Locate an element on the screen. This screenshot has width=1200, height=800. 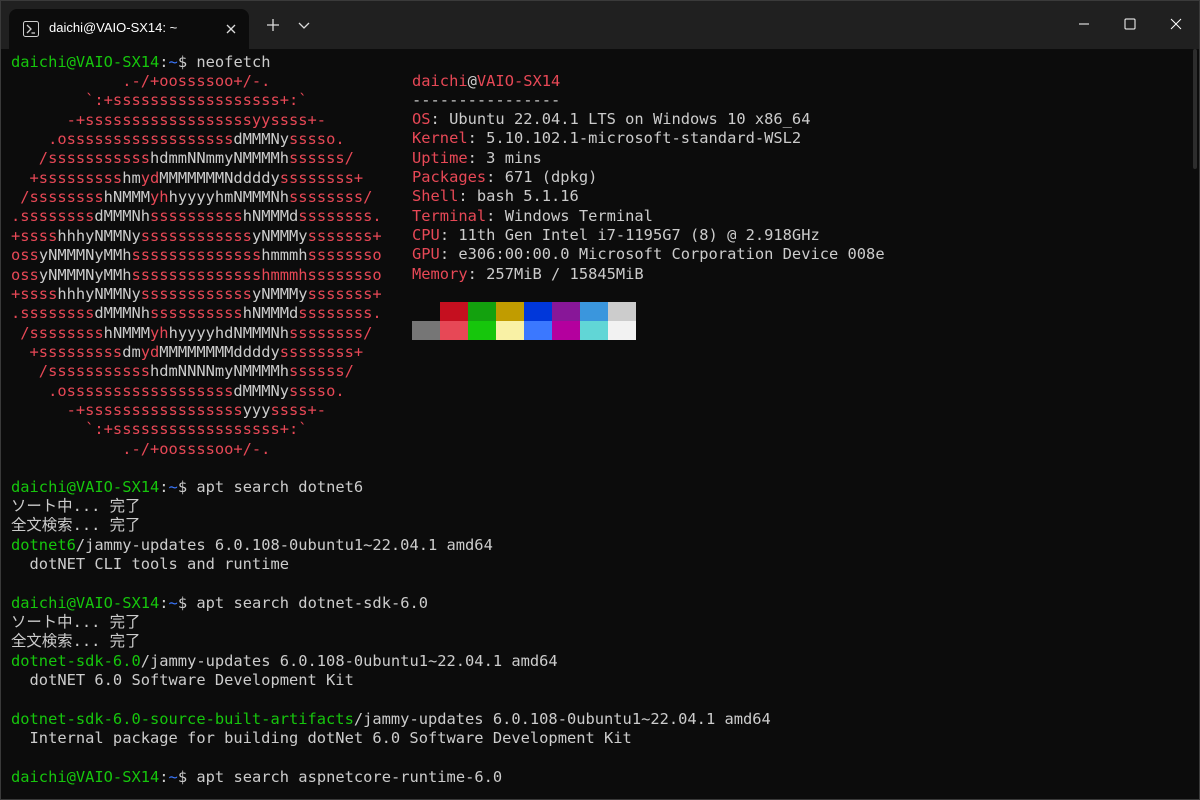
info-label: Uptime is located at coordinates (440, 157).